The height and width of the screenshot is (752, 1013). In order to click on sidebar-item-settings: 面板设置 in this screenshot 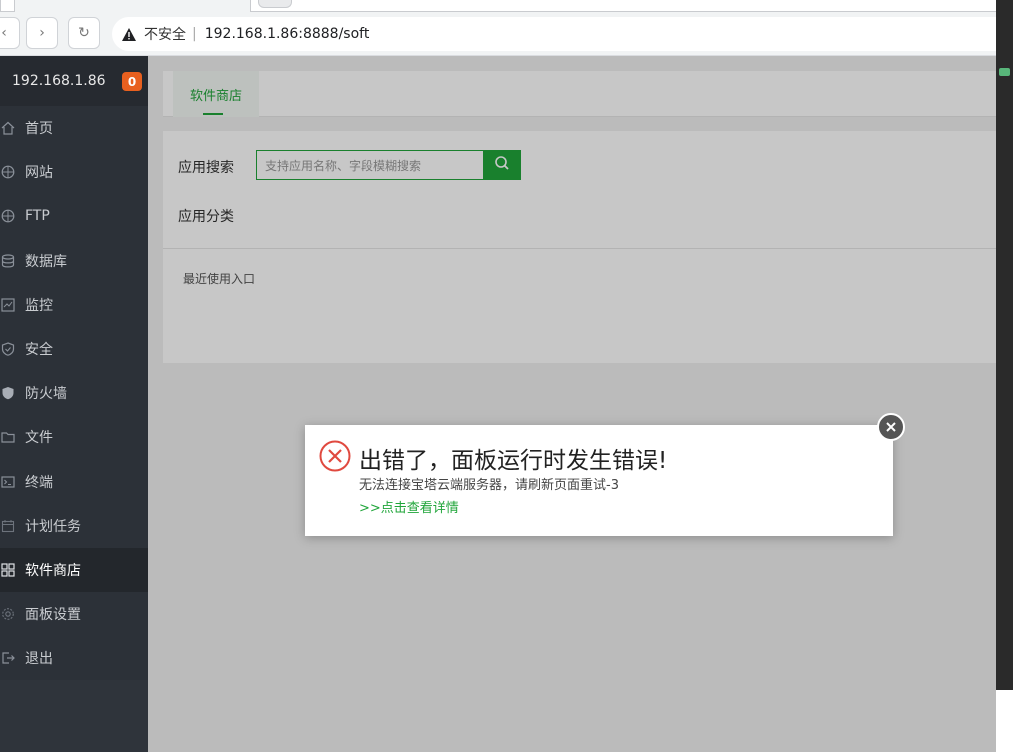, I will do `click(74, 614)`.